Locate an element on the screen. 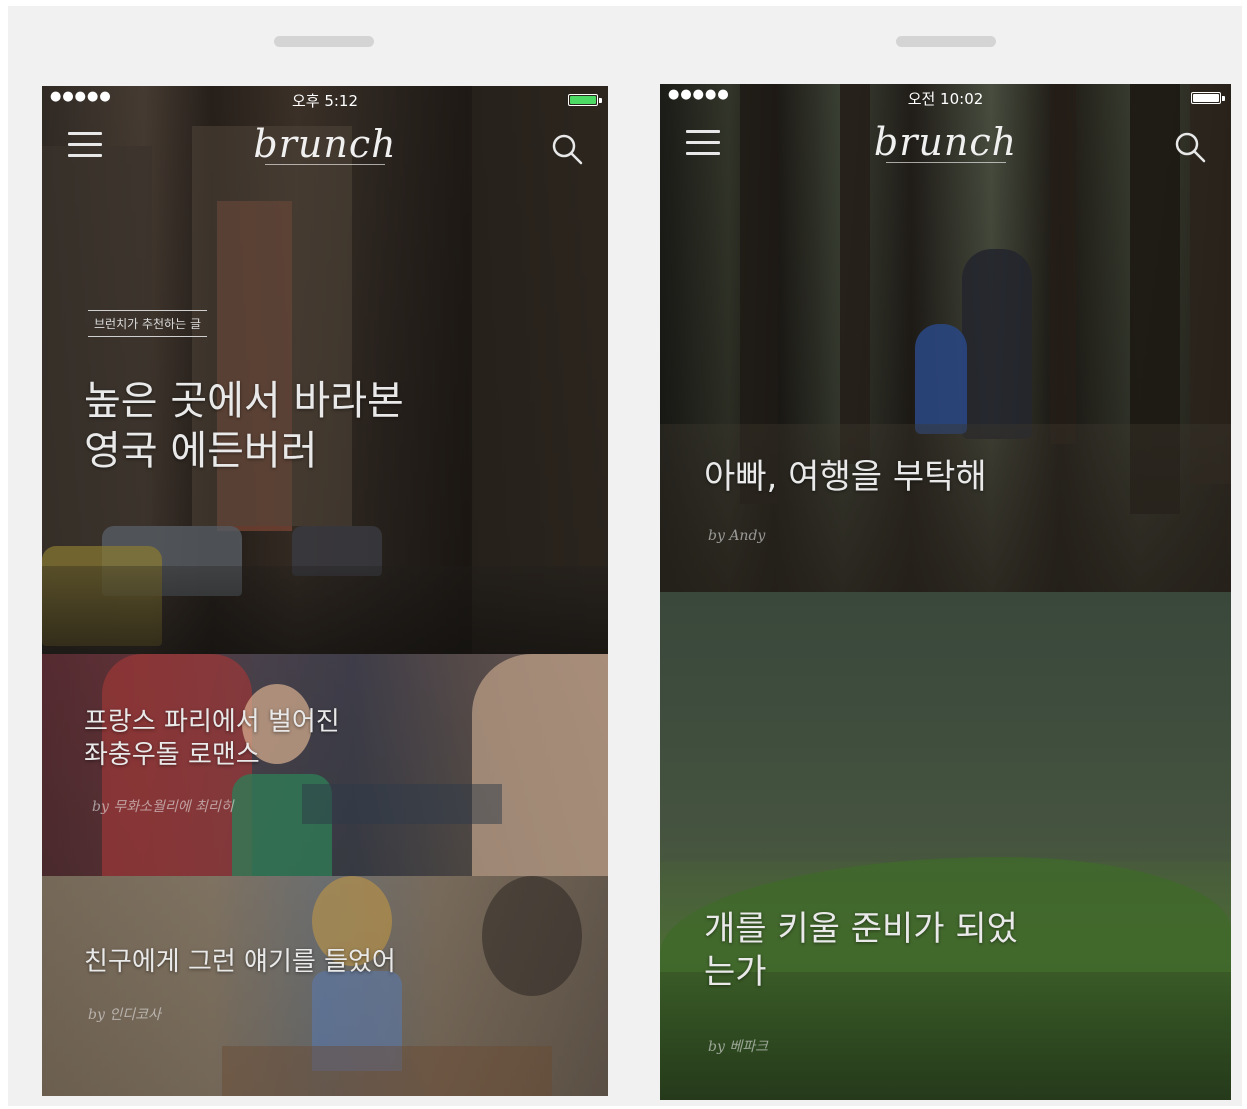 This screenshot has width=1247, height=1109. article-byline: by 인디코사 is located at coordinates (124, 1015).